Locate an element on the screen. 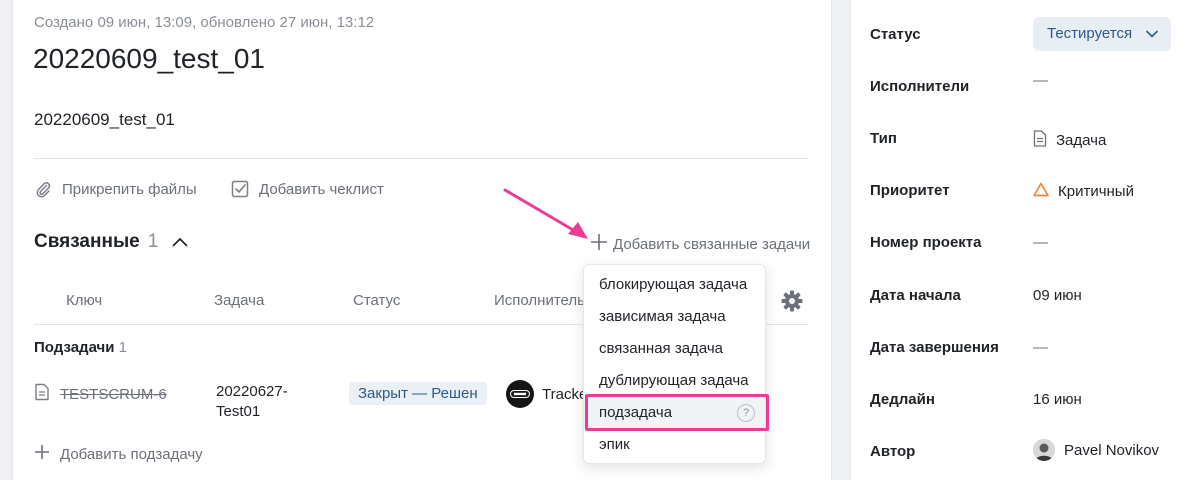  subtasks-count: 1 is located at coordinates (122, 347).